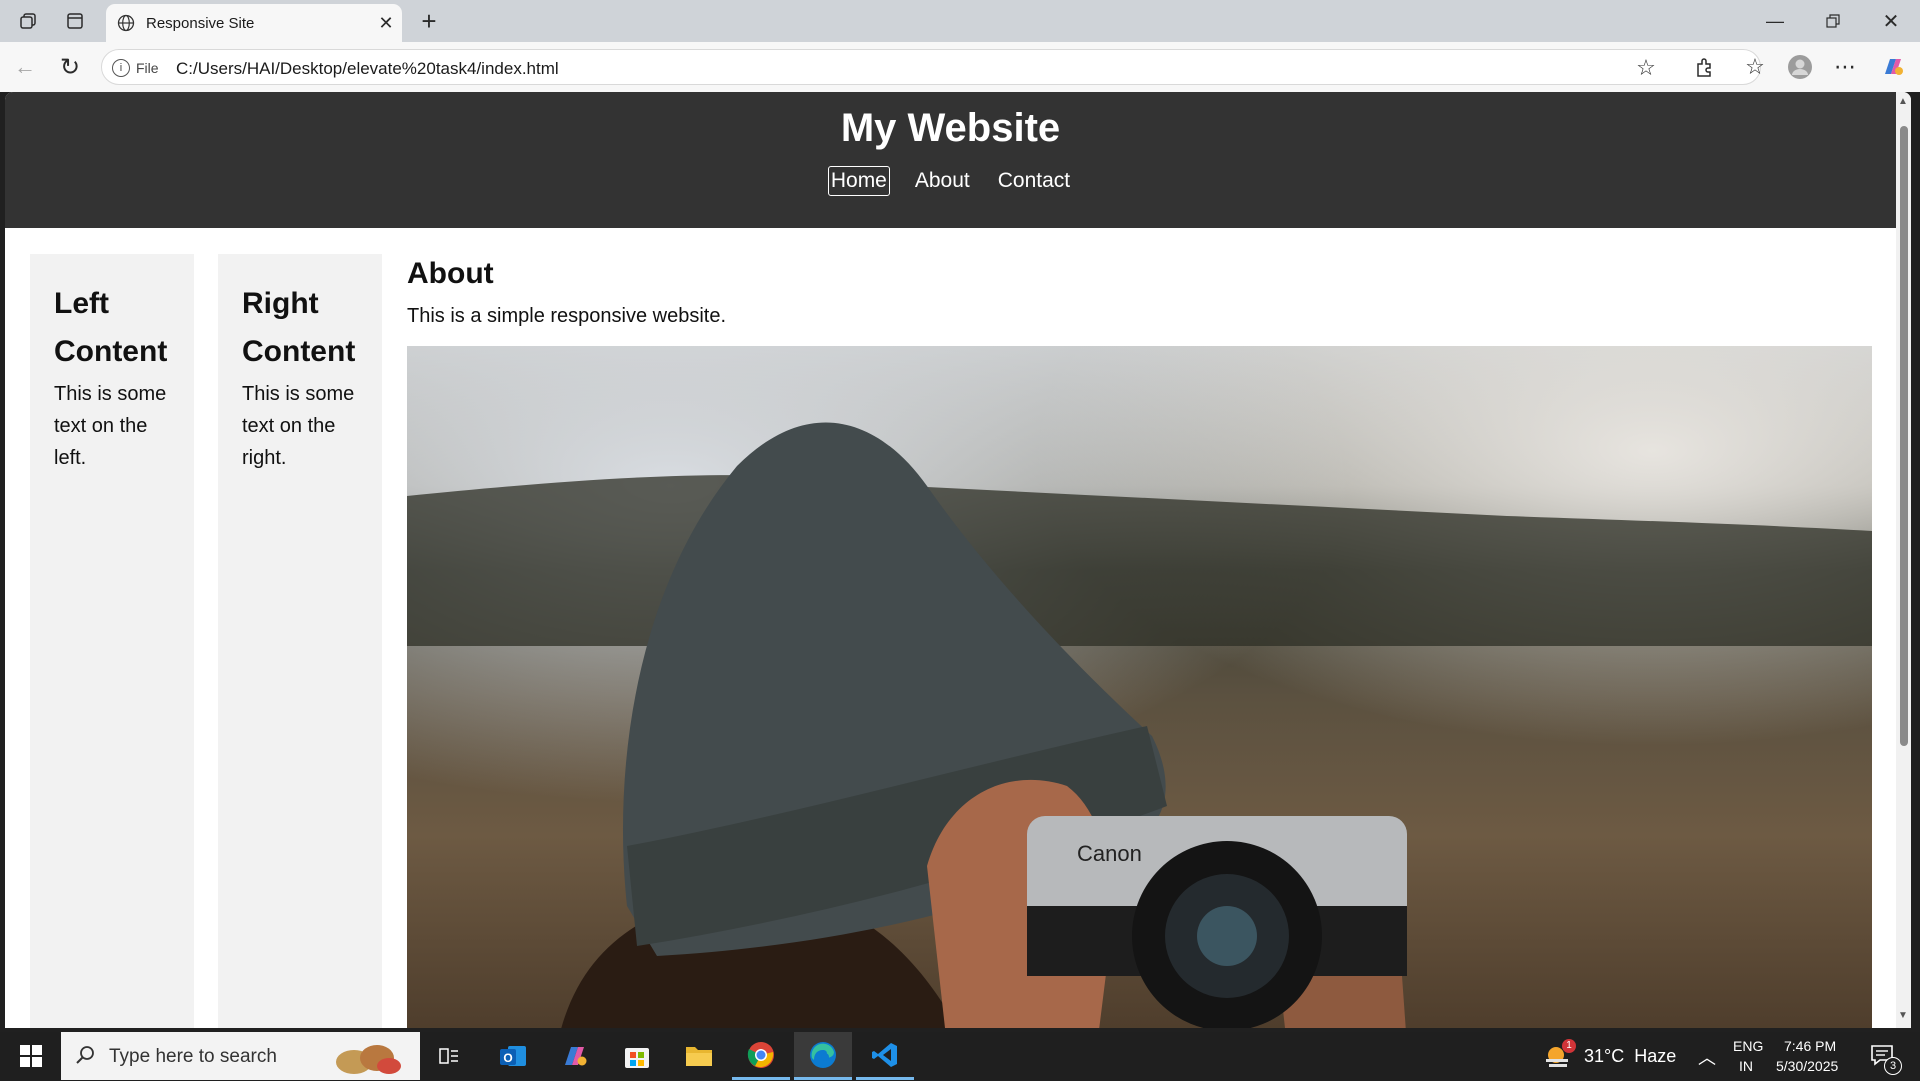 The width and height of the screenshot is (1920, 1081). I want to click on scroll-thumb, so click(1904, 436).